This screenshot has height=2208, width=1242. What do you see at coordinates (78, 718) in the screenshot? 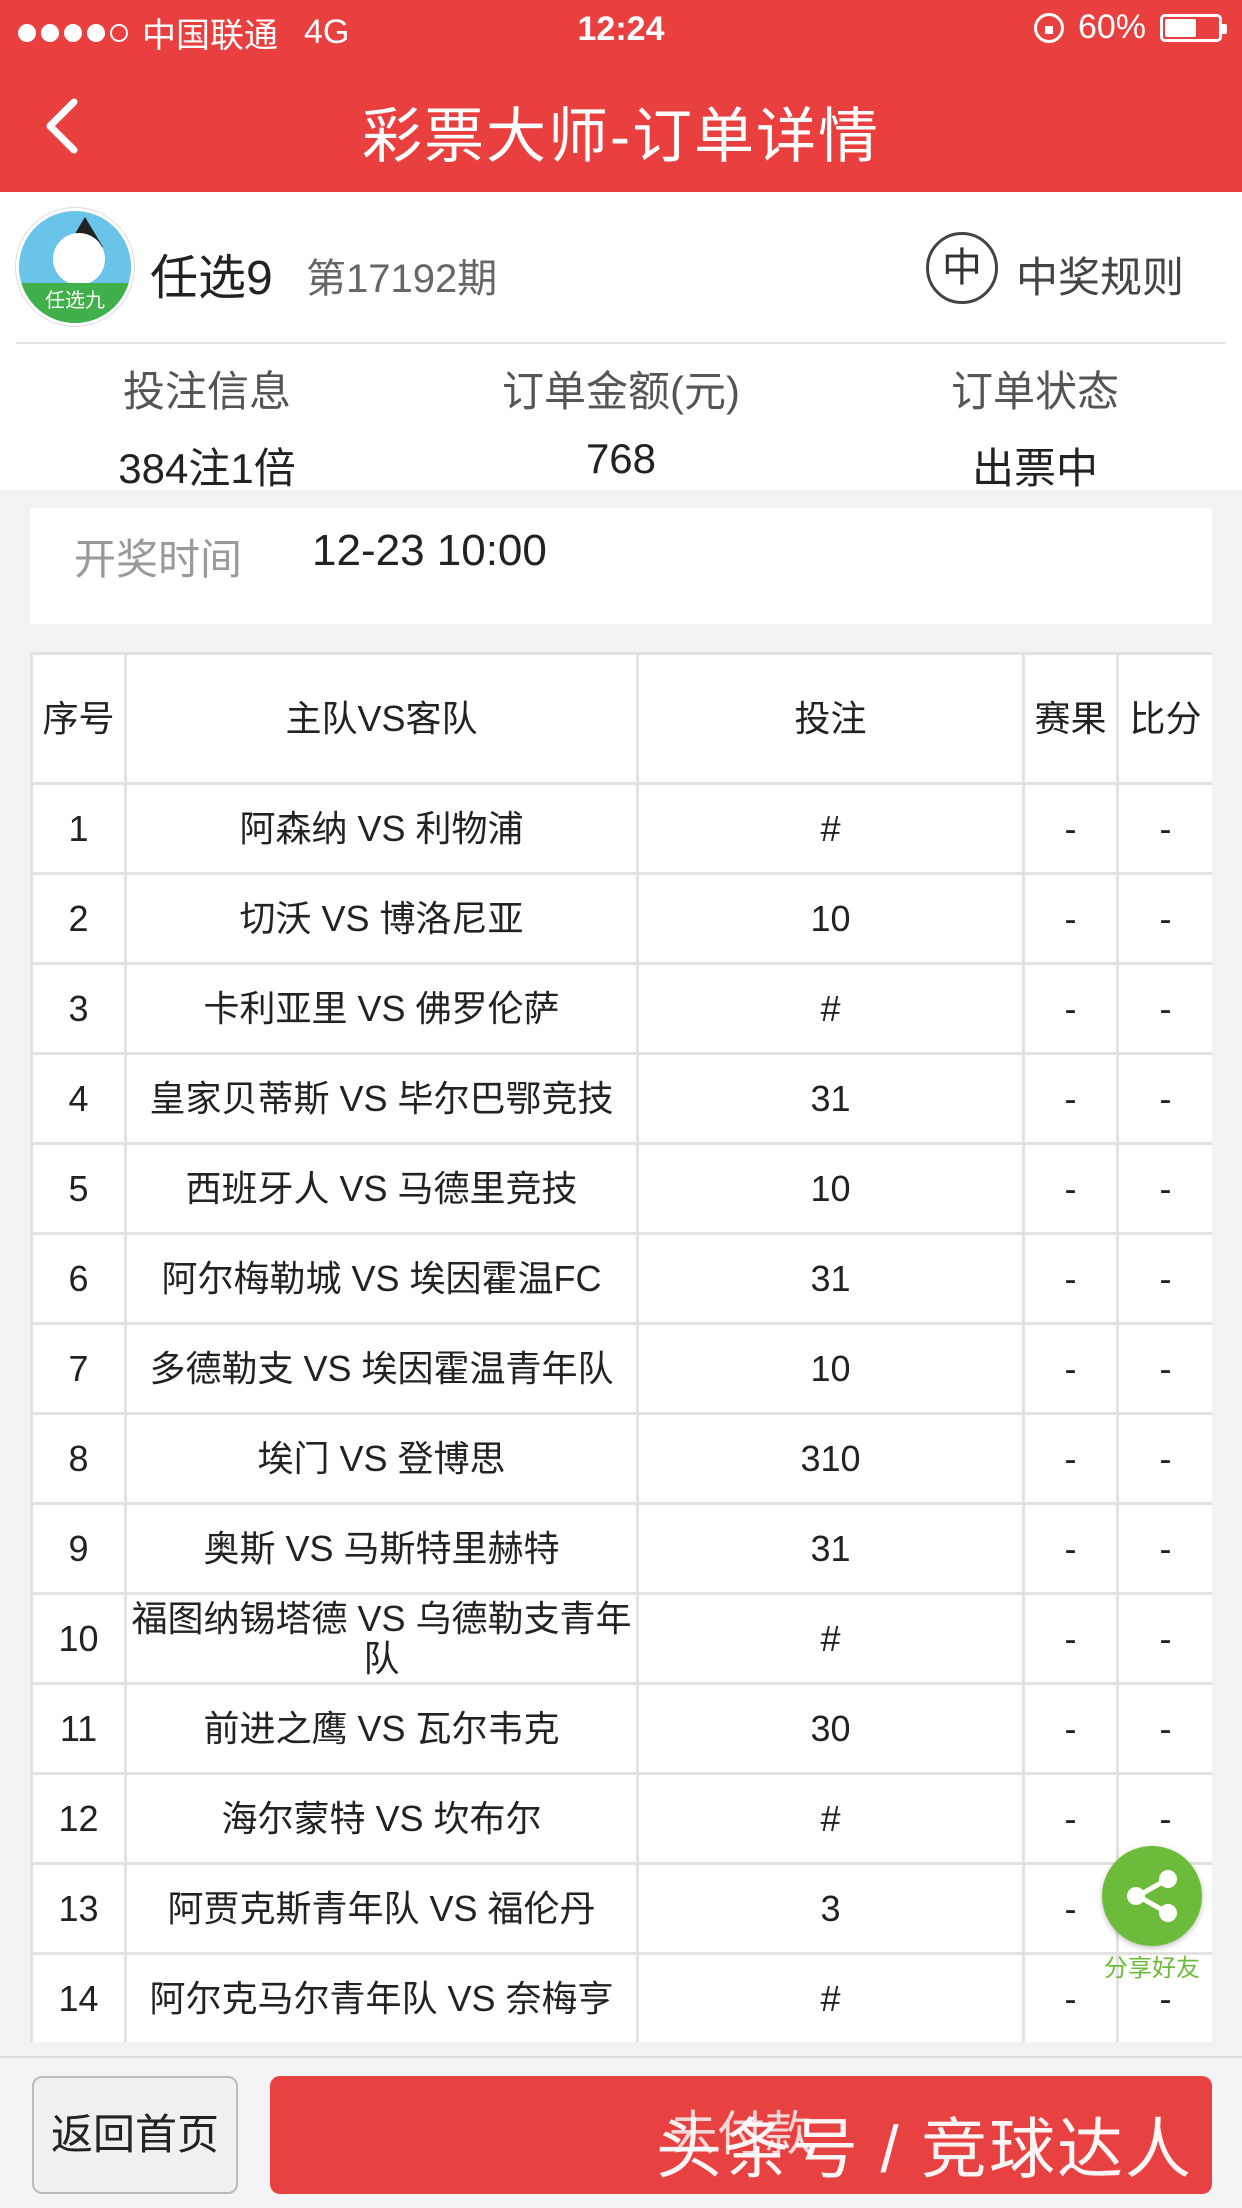
I see `header-index: 序号` at bounding box center [78, 718].